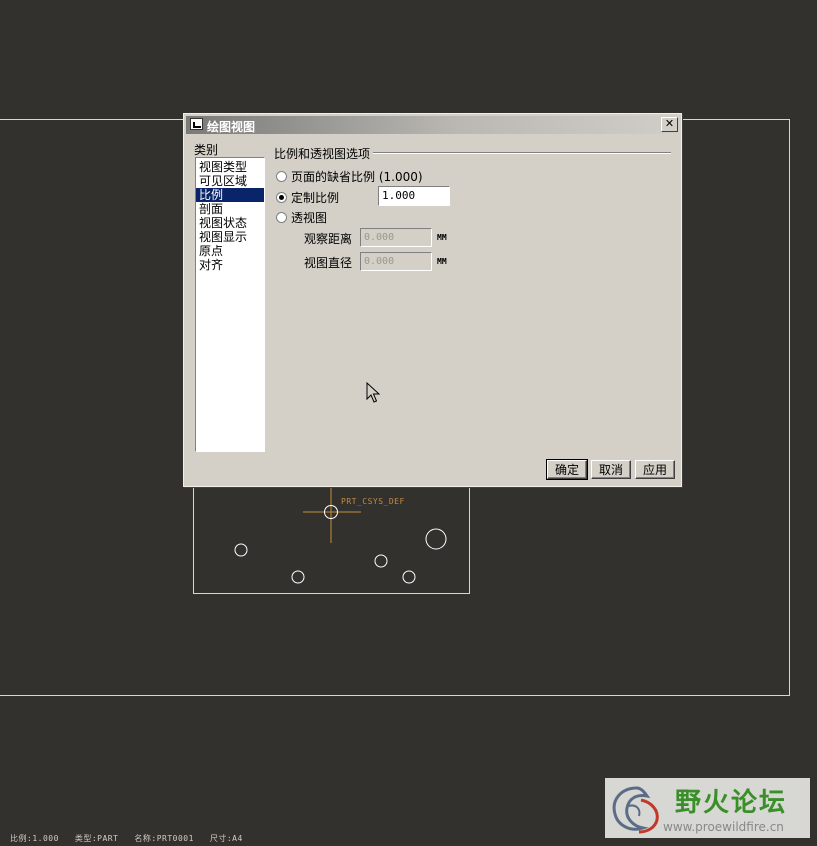 The image size is (817, 846). What do you see at coordinates (723, 827) in the screenshot?
I see `watermark-url: www.proewildfire.cn` at bounding box center [723, 827].